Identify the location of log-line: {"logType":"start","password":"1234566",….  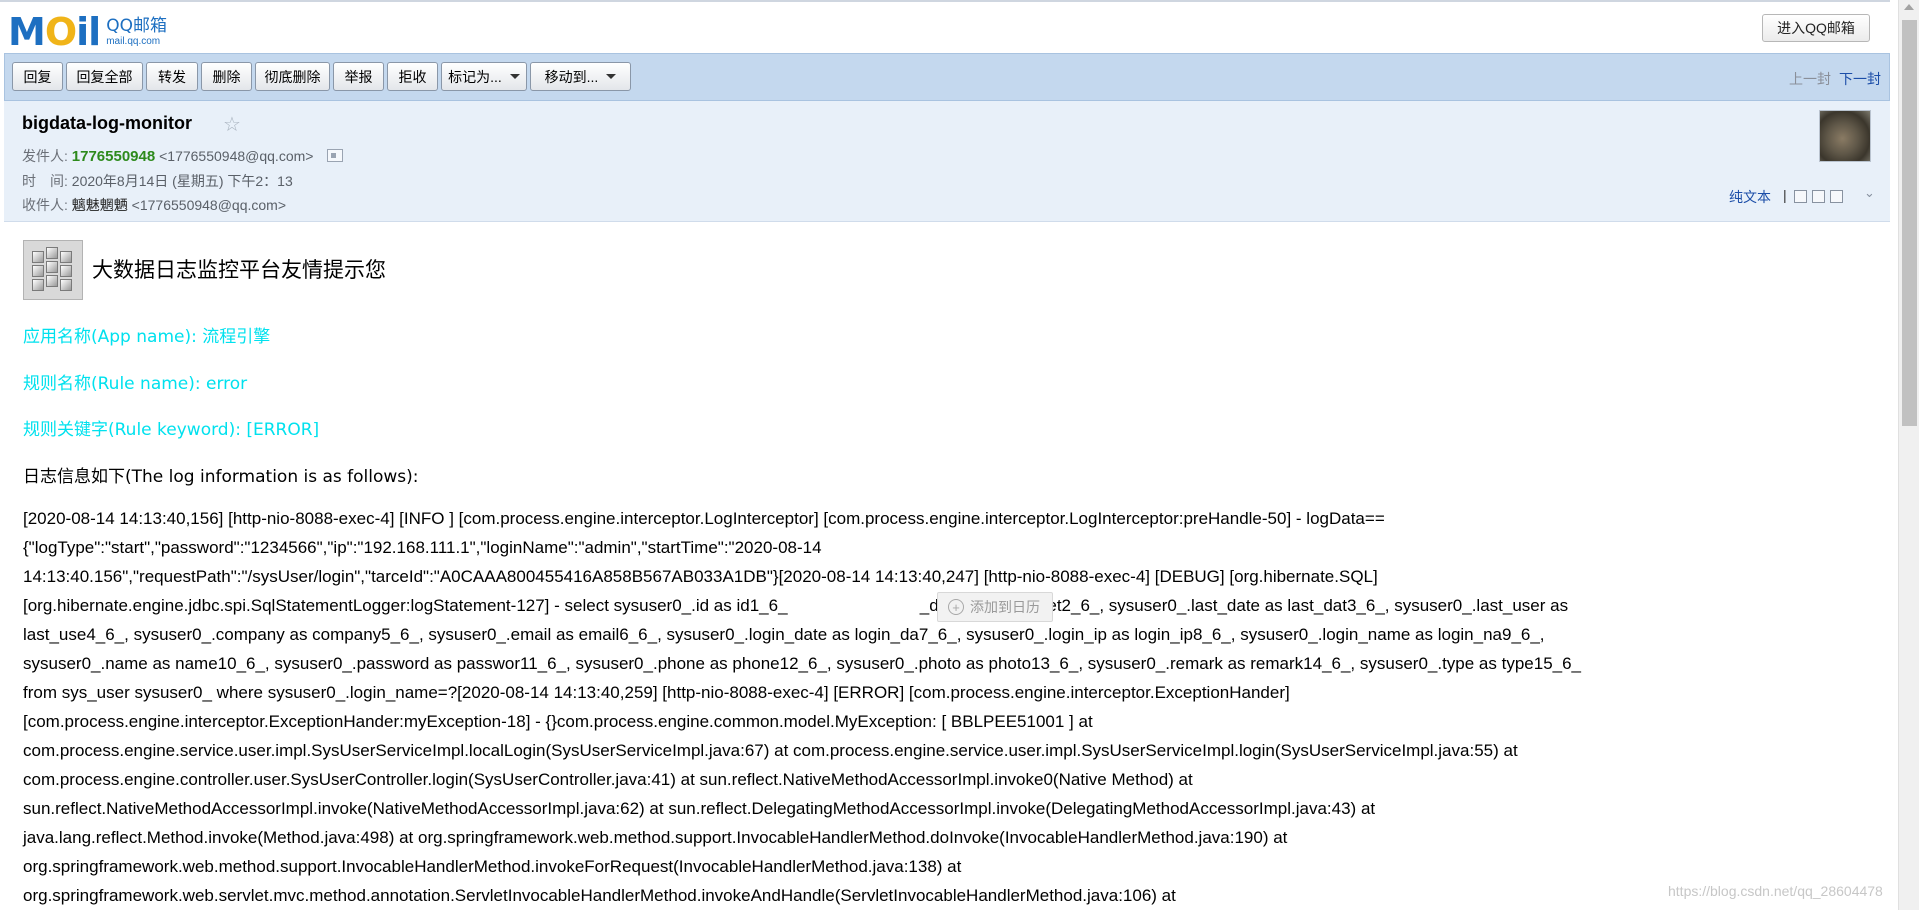
(422, 547).